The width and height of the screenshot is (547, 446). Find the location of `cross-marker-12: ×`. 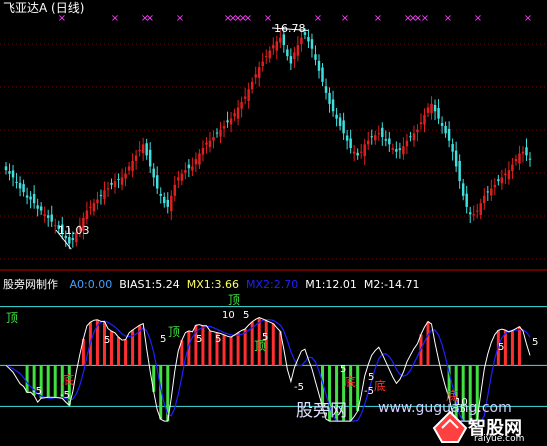

cross-marker-12: × is located at coordinates (345, 18).